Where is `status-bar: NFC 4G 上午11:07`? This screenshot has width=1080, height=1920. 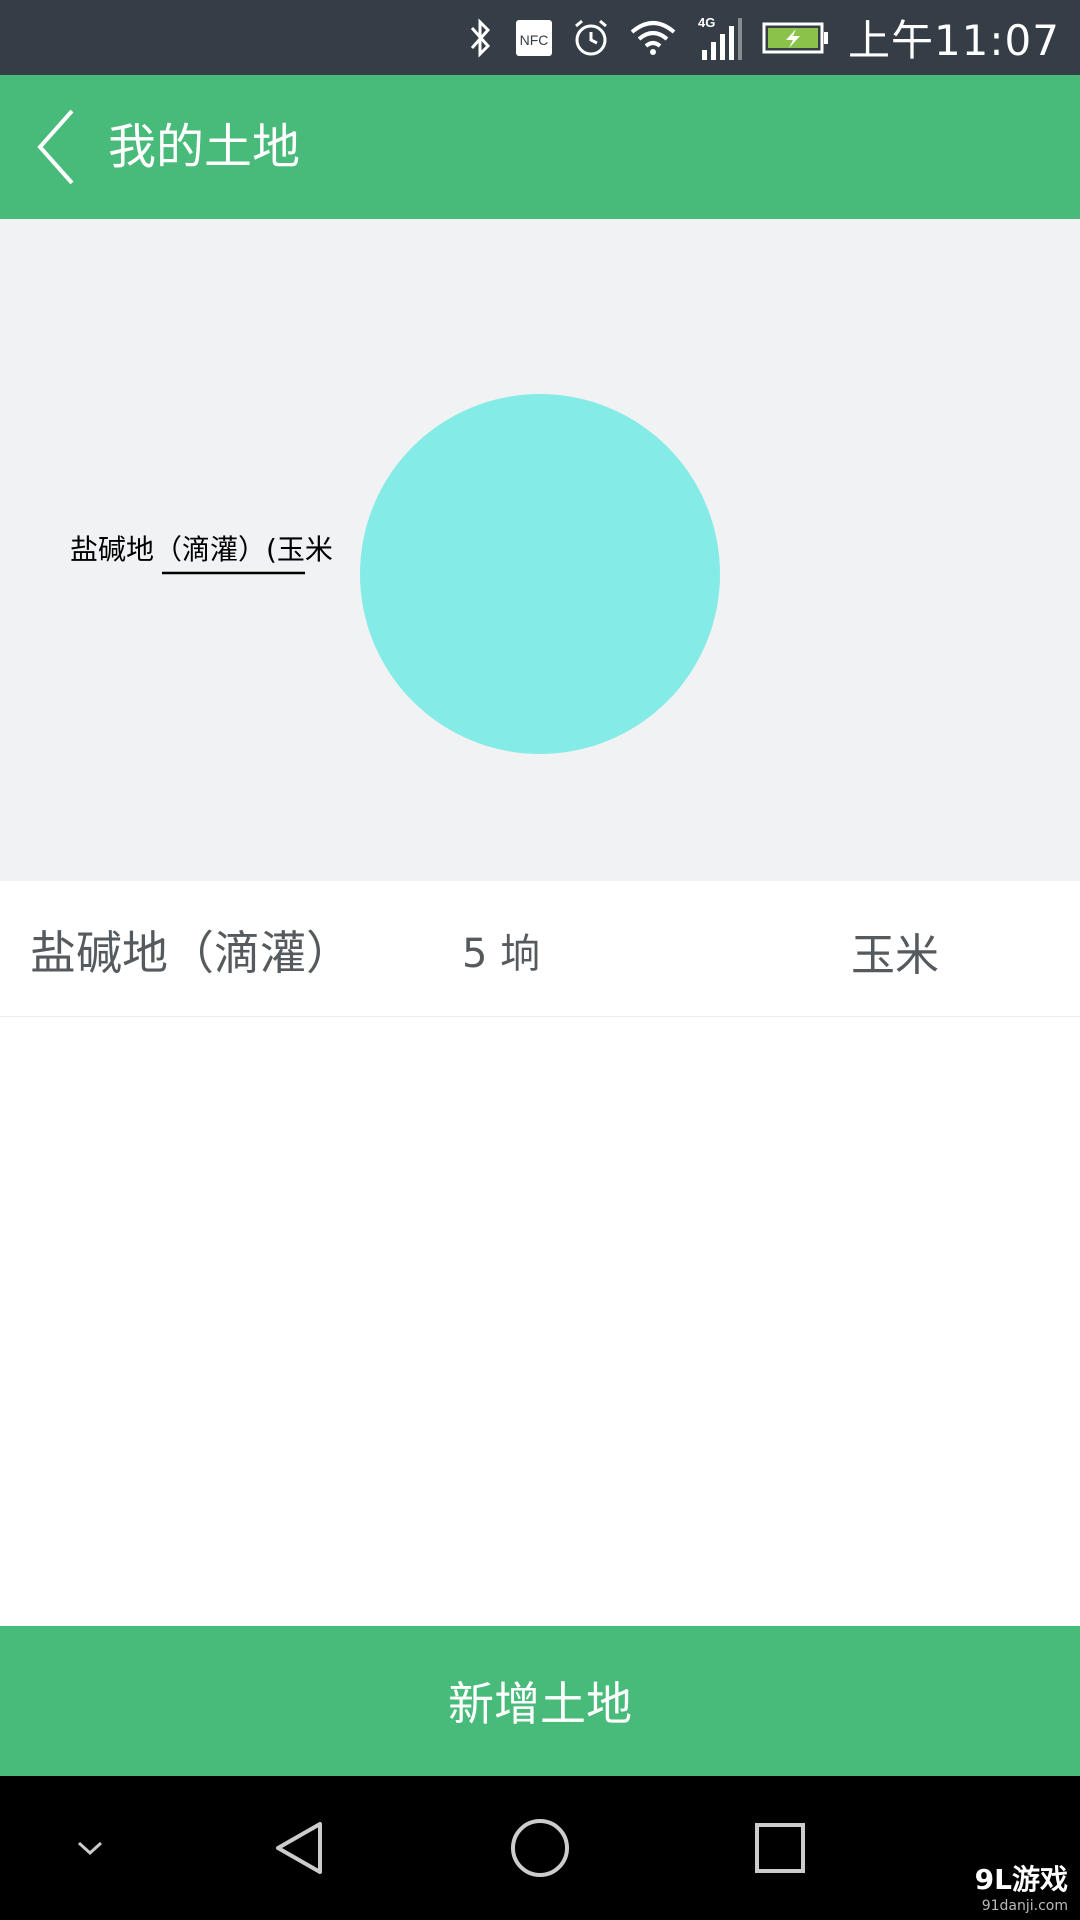 status-bar: NFC 4G 上午11:07 is located at coordinates (540, 37).